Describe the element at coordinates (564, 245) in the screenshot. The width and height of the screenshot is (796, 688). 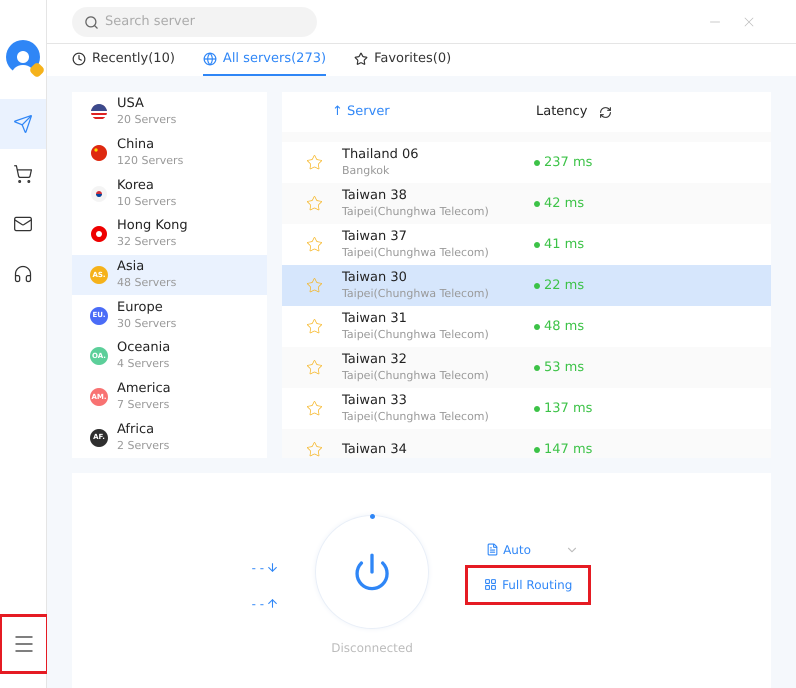
I see `latency: 41 ms` at that location.